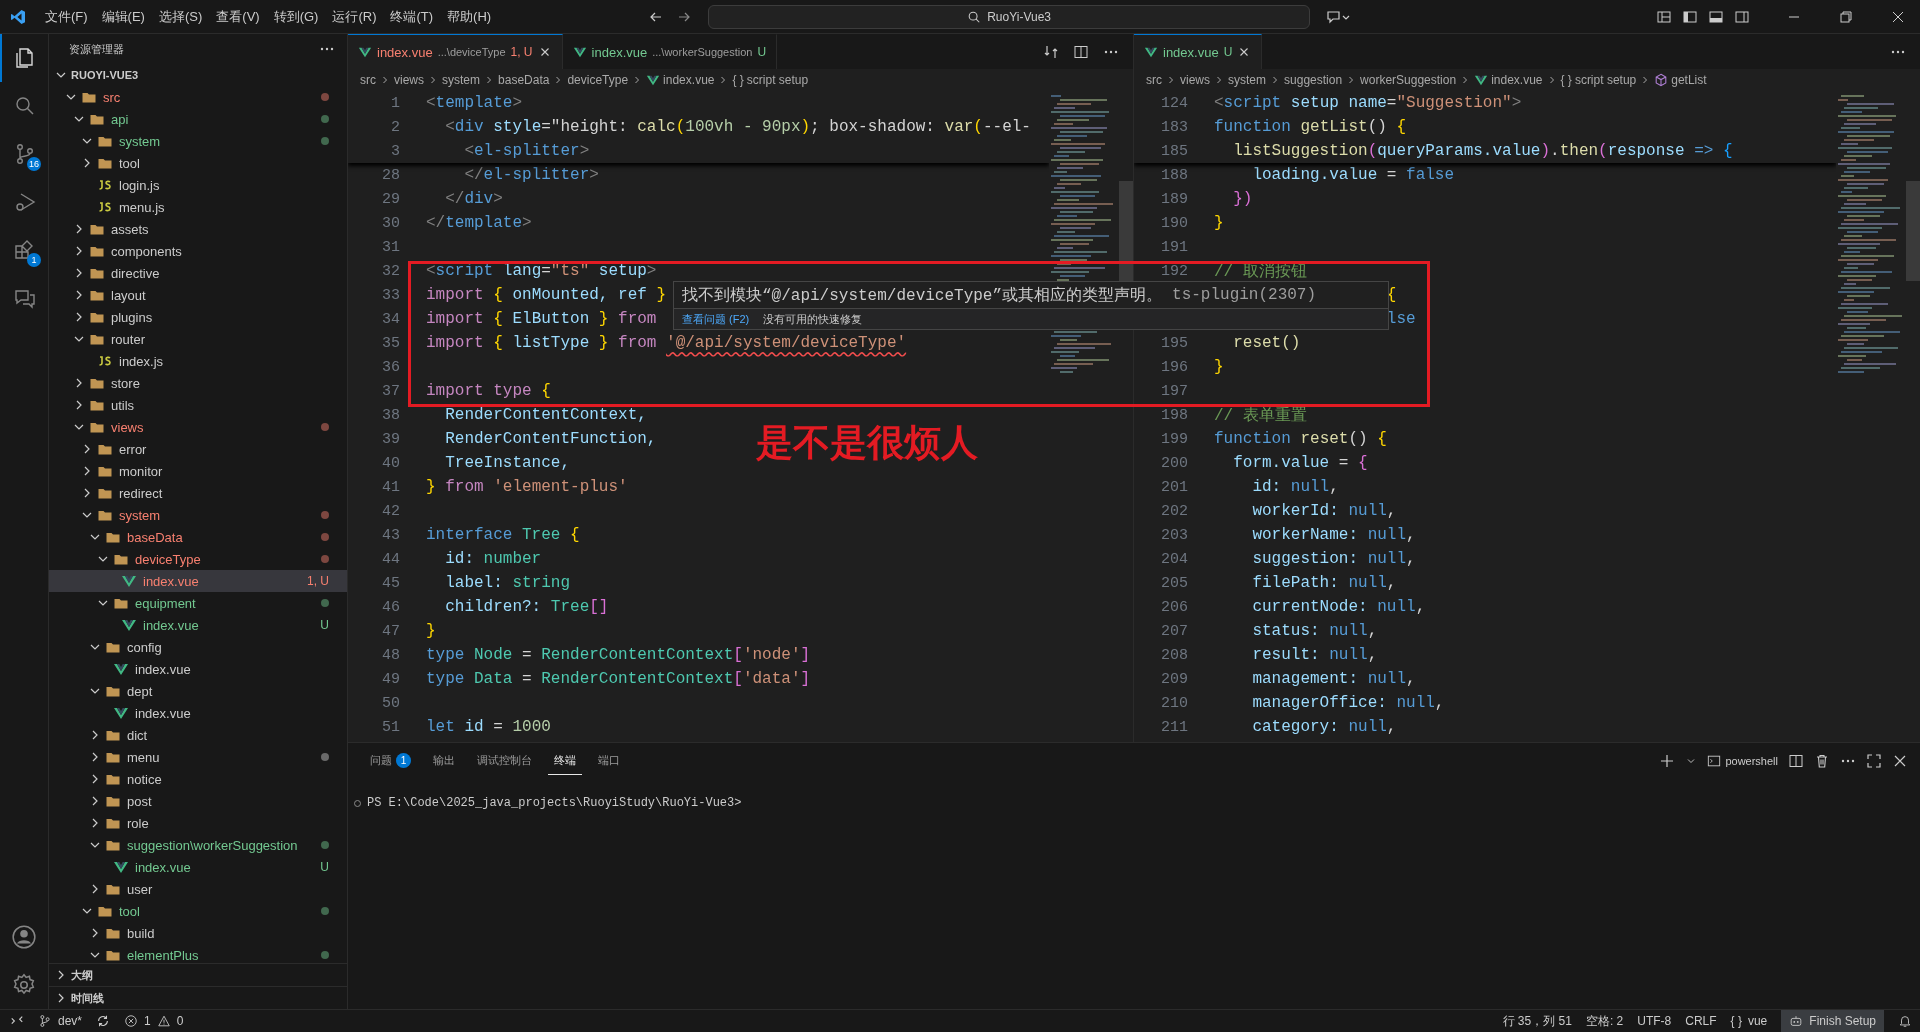  I want to click on tree-item: equipment, so click(198, 603).